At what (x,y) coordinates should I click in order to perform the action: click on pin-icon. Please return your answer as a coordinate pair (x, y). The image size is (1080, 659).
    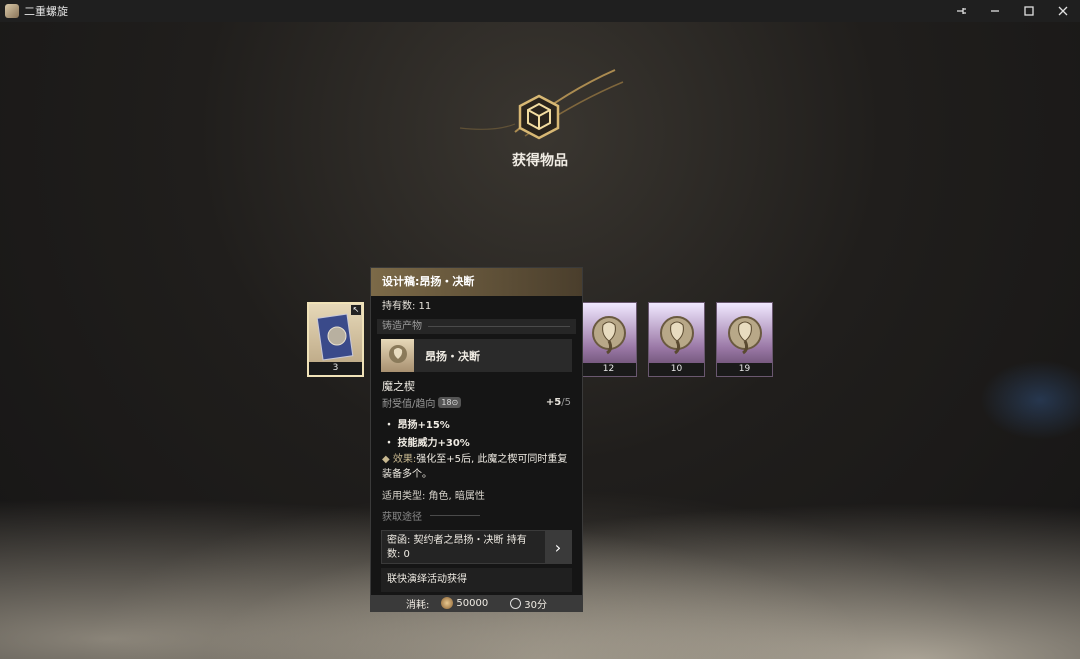
    Looking at the image, I should click on (961, 11).